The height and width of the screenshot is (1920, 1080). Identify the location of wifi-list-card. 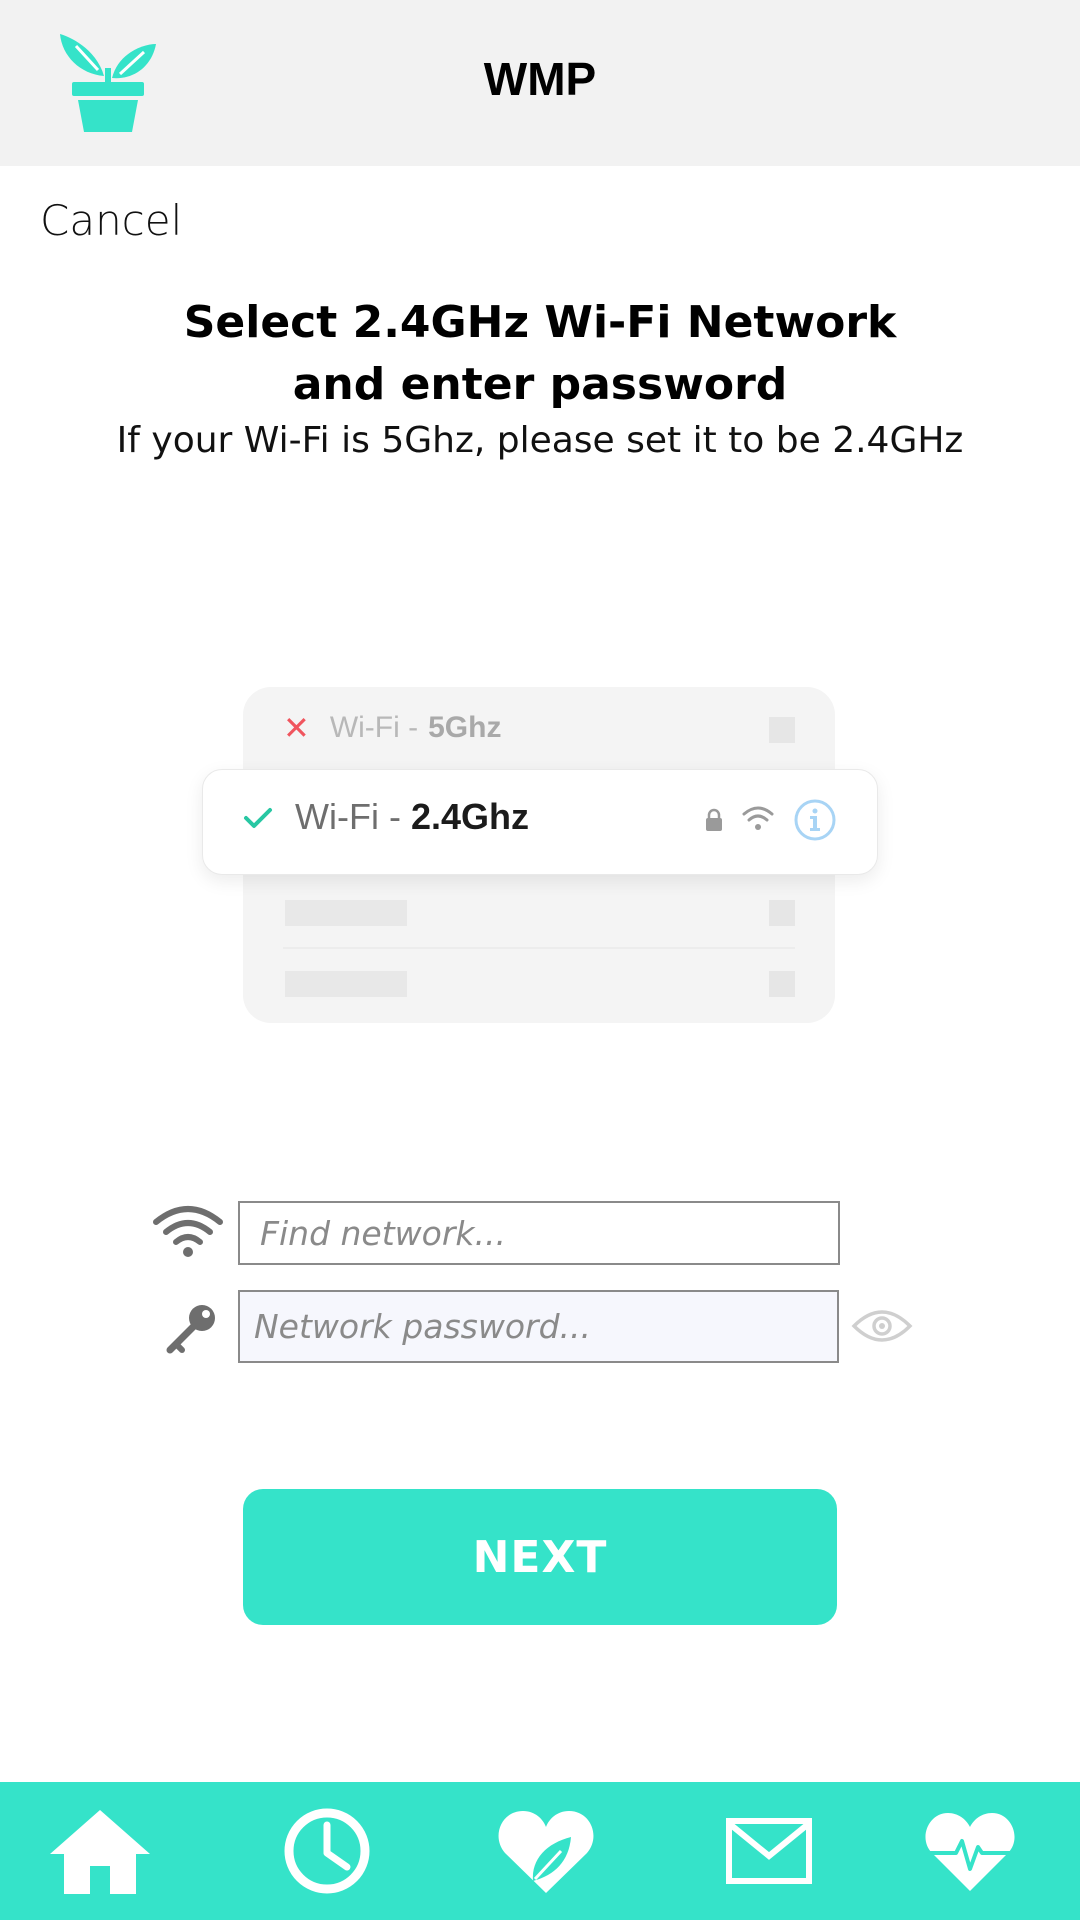
(539, 855).